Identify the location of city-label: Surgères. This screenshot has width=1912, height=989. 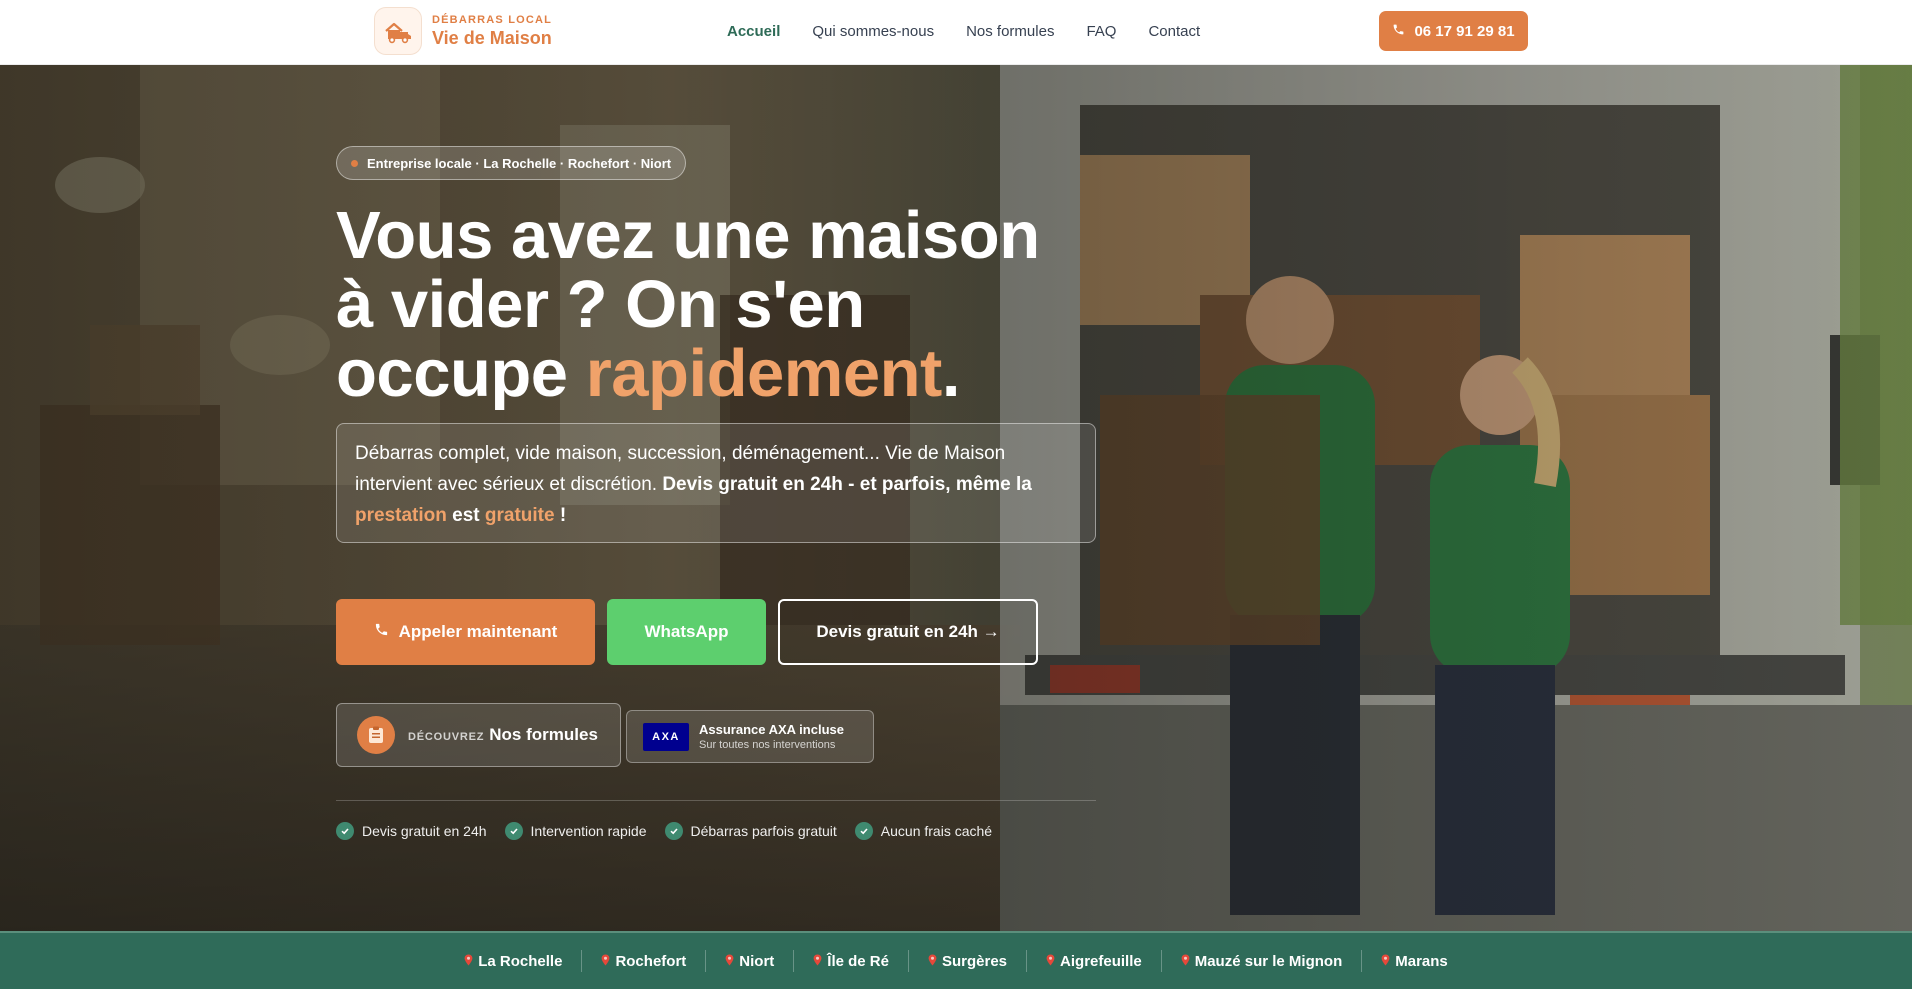
(974, 961).